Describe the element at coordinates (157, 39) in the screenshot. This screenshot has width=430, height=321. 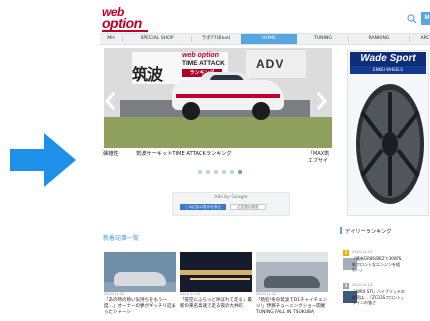
I see `nav-item-special-shop: SPECIAL SHOP` at that location.